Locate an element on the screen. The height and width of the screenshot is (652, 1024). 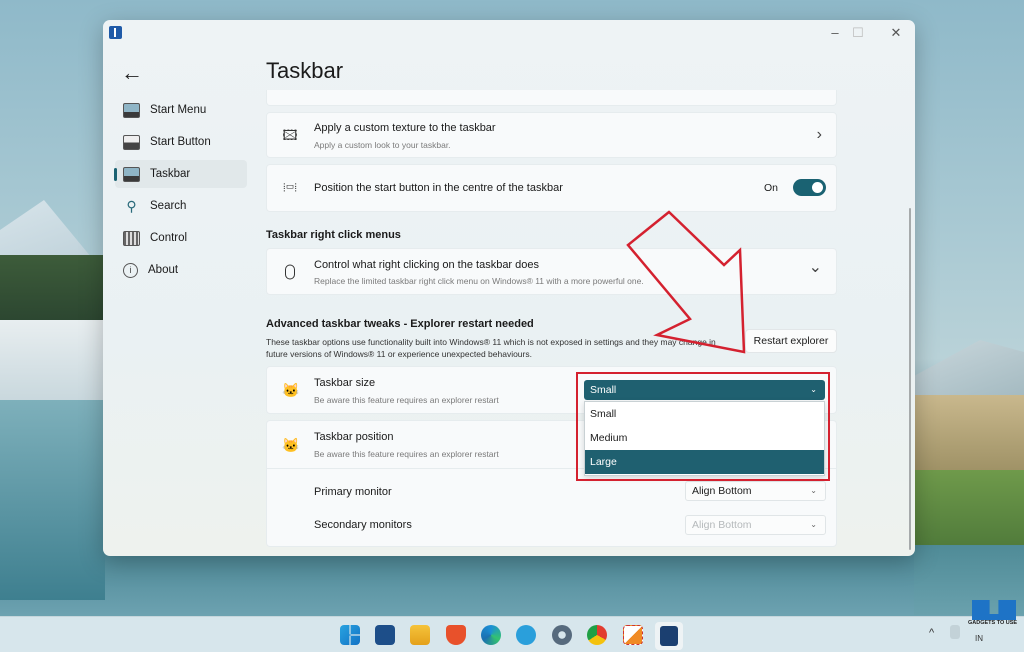
sidebar-item-label: Search is located at coordinates (168, 206).